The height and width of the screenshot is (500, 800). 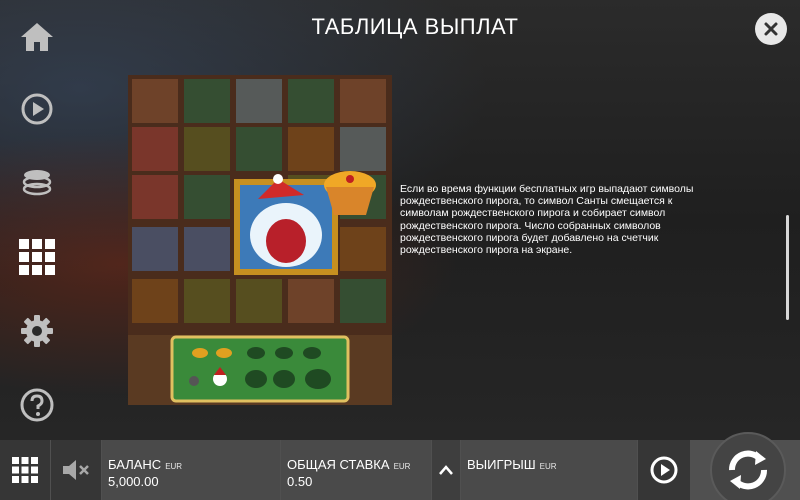 I want to click on coins-icon, so click(x=37, y=183).